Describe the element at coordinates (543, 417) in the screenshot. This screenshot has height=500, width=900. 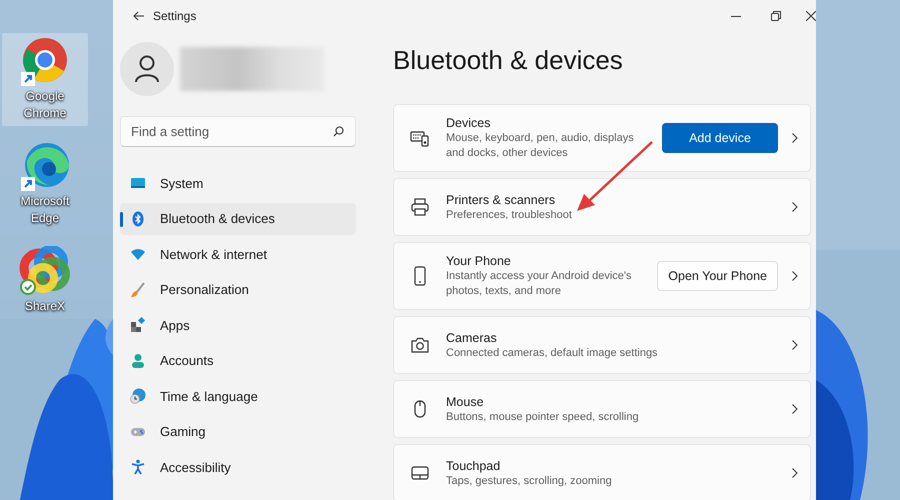
I see `card-description: Buttons, mouse pointer speed, scrolling` at that location.